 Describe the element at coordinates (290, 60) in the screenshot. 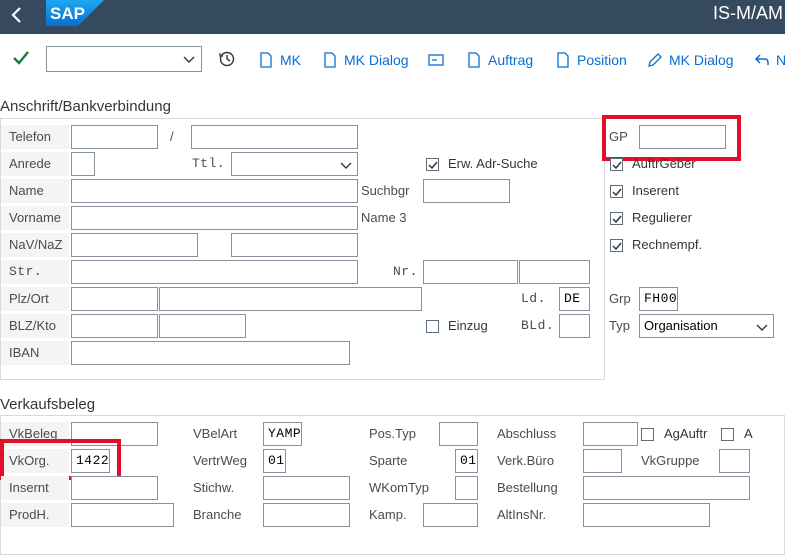

I see `mk-label: MK` at that location.